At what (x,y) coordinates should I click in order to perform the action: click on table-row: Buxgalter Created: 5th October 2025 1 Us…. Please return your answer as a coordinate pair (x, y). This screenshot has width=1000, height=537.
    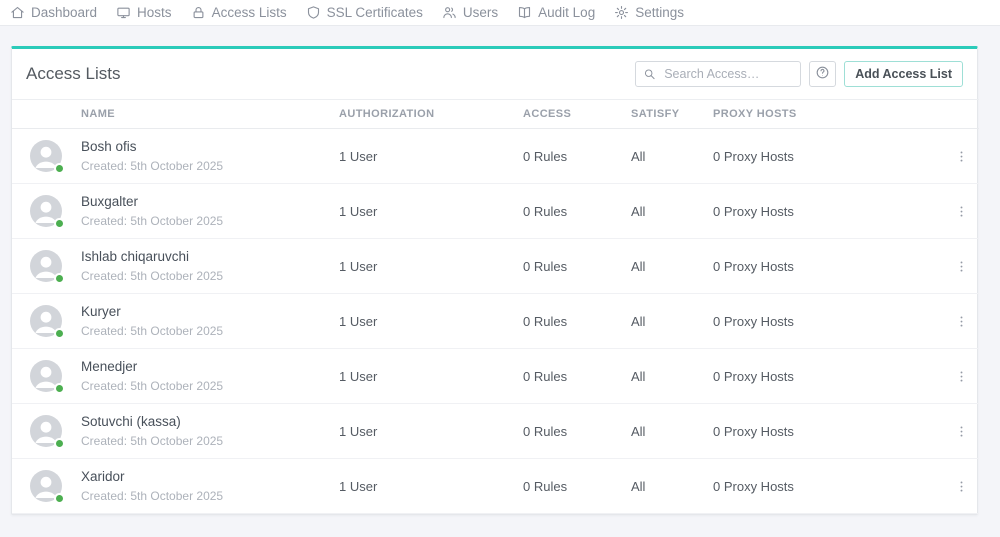
    Looking at the image, I should click on (495, 211).